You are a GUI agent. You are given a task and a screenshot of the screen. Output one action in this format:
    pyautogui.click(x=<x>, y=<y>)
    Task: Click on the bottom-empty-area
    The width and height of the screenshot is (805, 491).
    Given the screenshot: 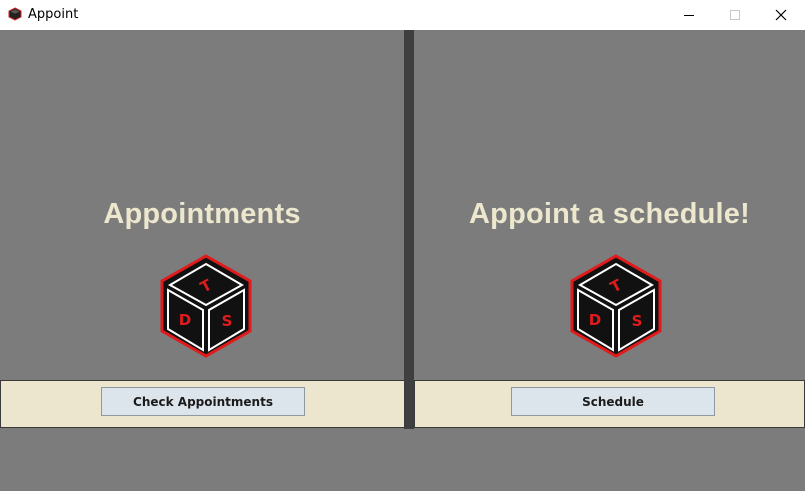 What is the action you would take?
    pyautogui.click(x=402, y=460)
    